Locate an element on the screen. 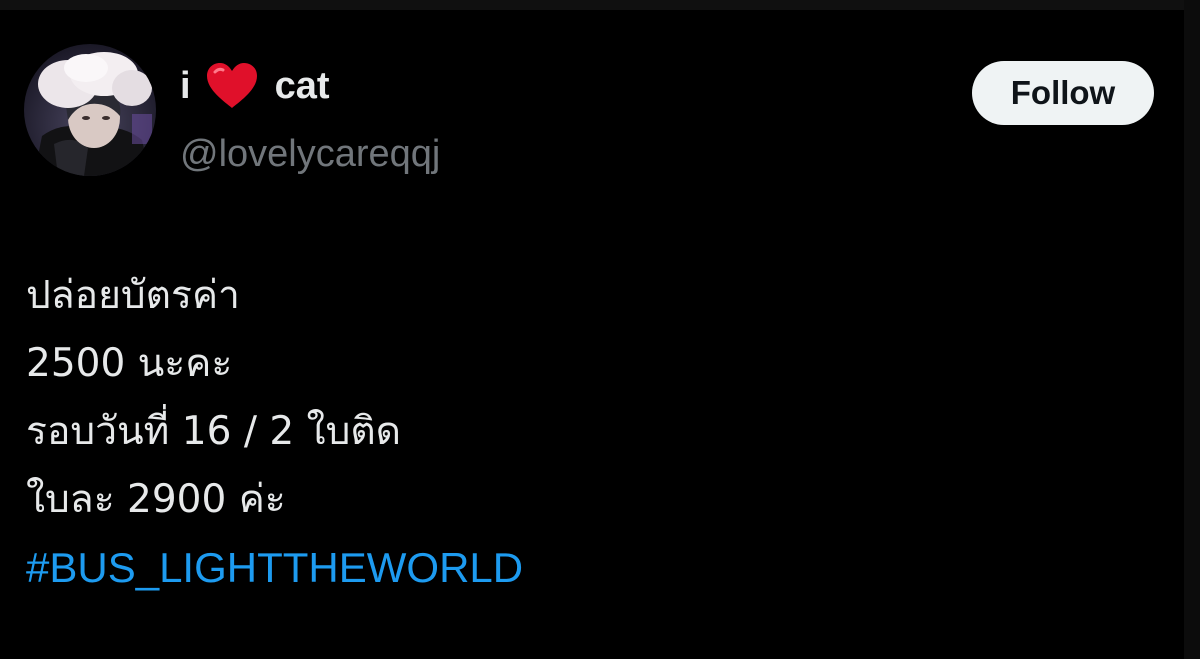  tweet-line: 2500 นะคะ is located at coordinates (129, 363).